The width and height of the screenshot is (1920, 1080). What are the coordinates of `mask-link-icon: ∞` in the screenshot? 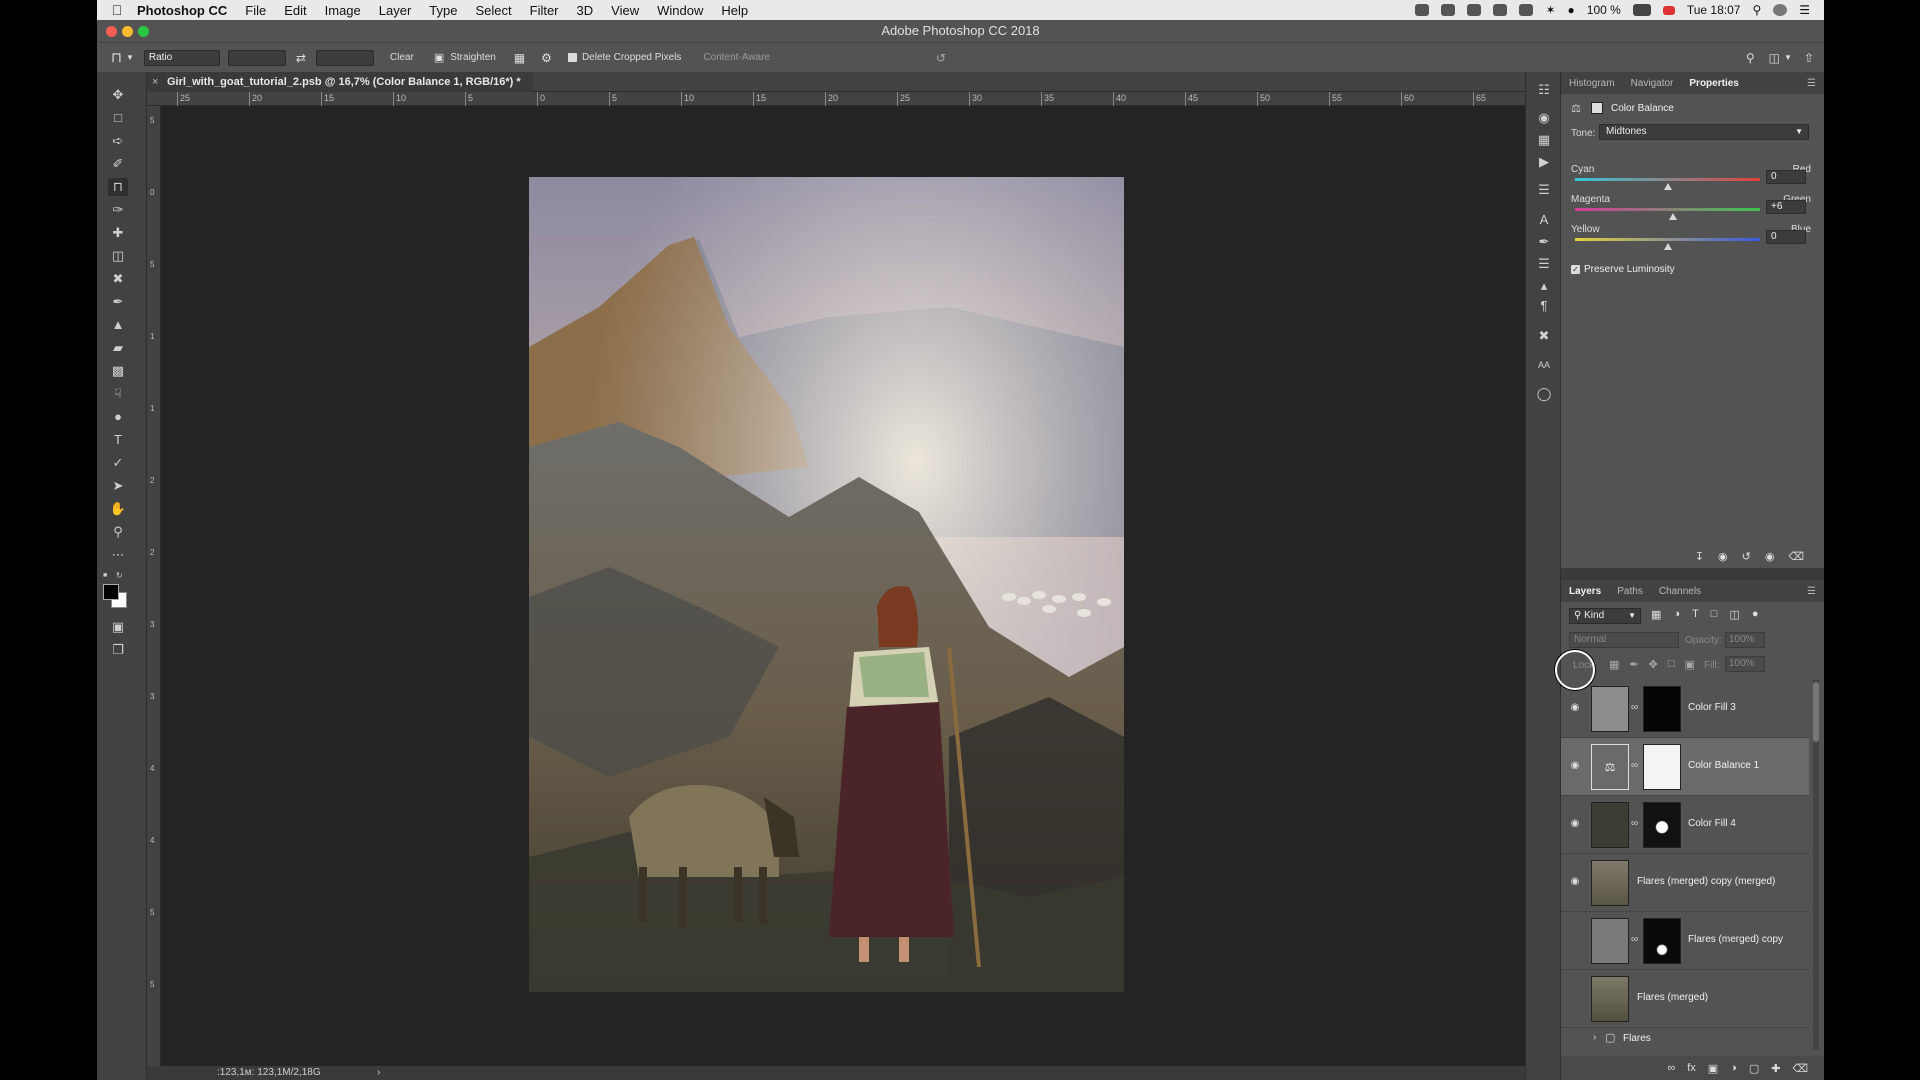 It's located at (1634, 939).